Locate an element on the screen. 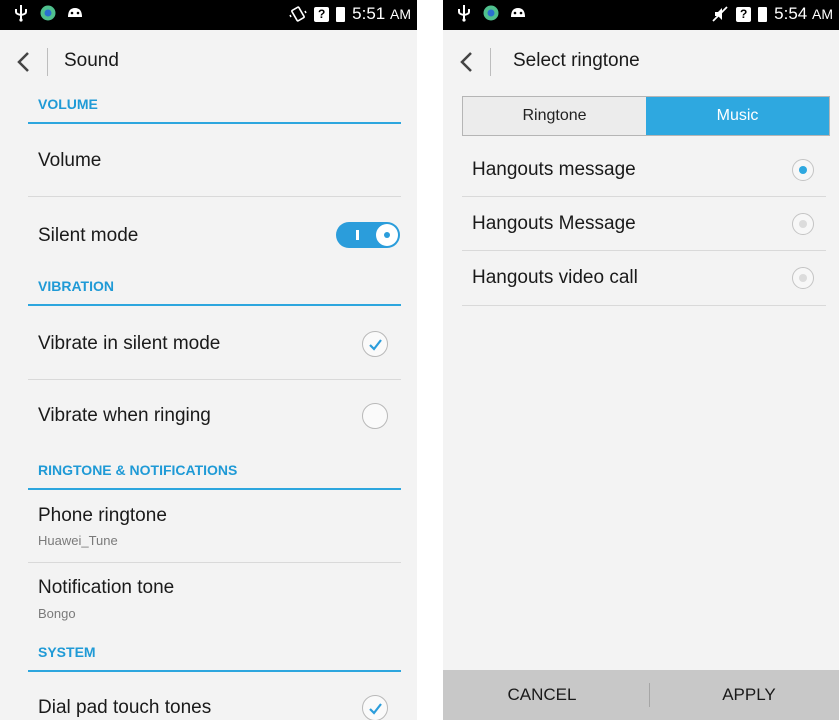 The height and width of the screenshot is (720, 839). apply-button: APPLY is located at coordinates (744, 695).